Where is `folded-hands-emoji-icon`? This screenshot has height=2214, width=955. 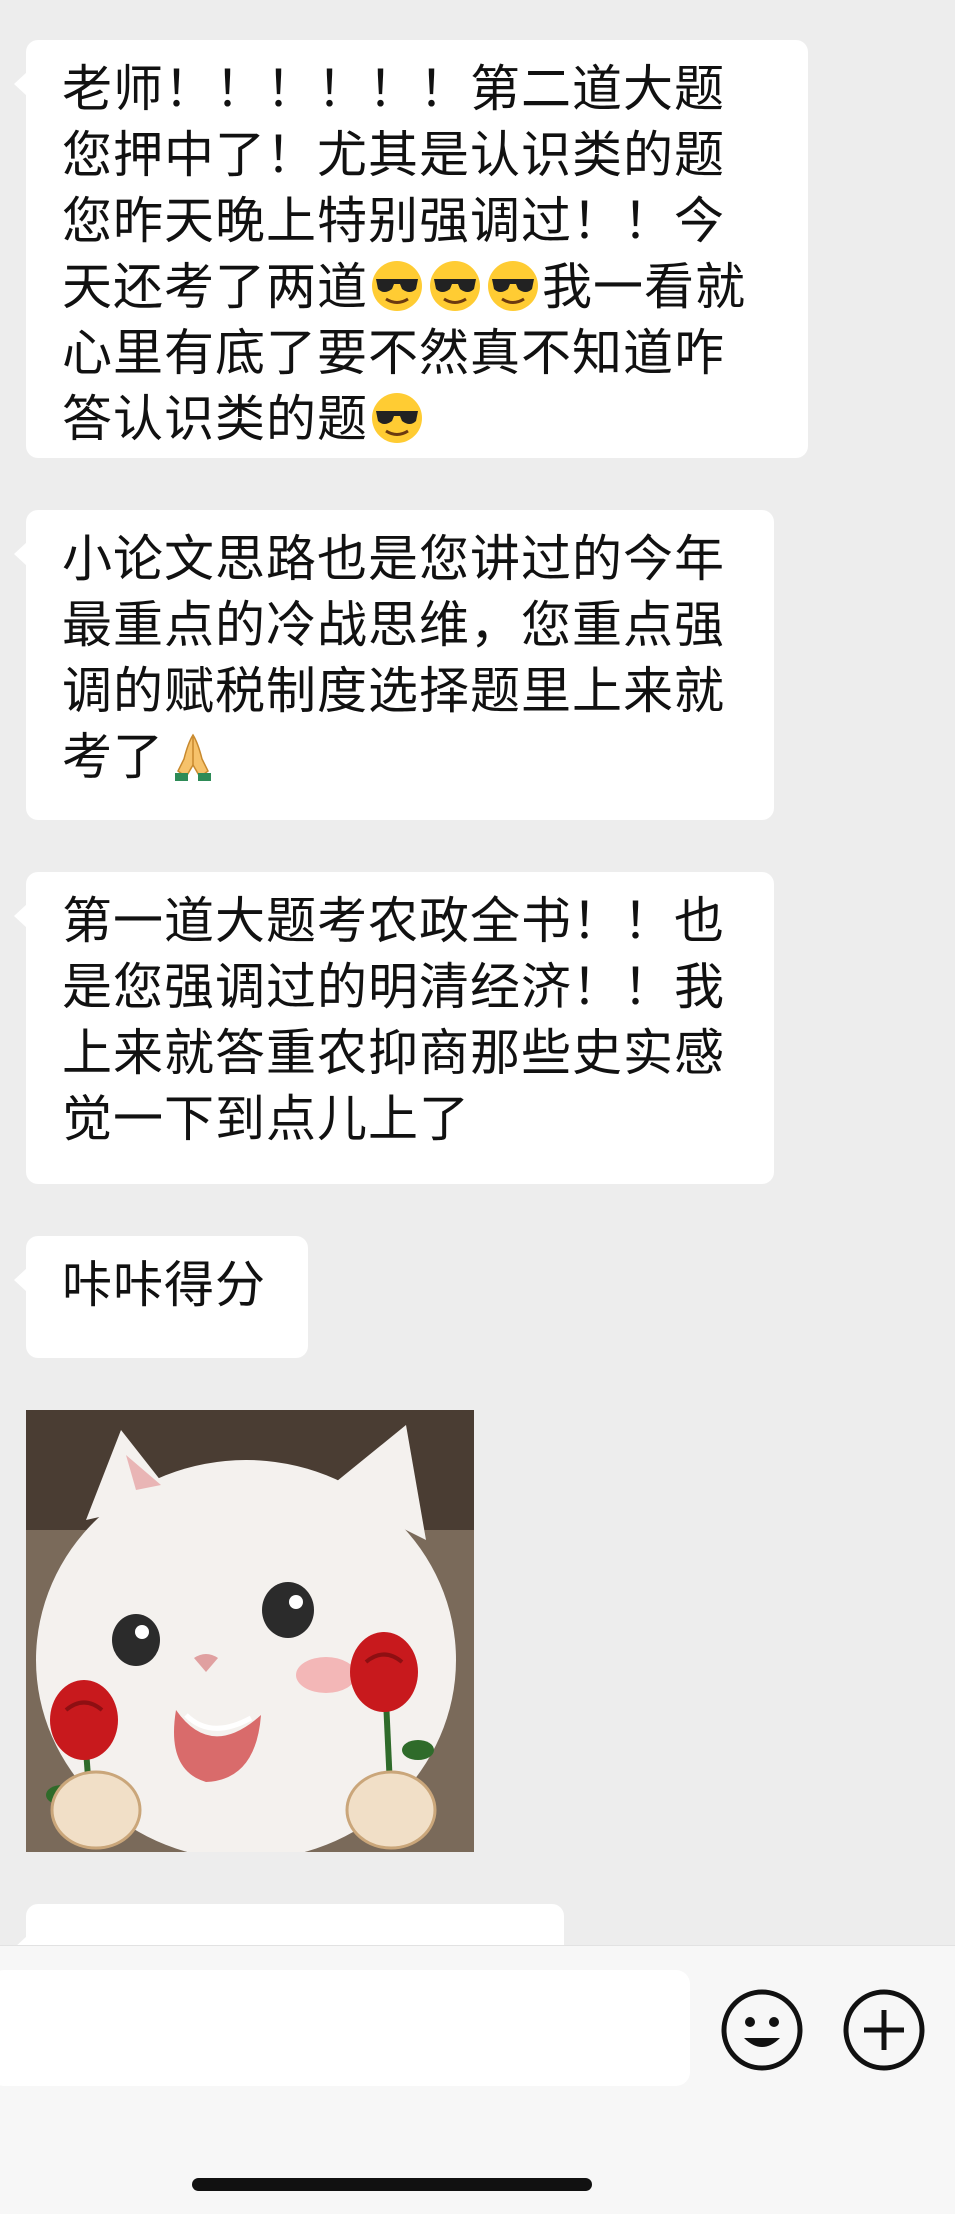
folded-hands-emoji-icon is located at coordinates (193, 757).